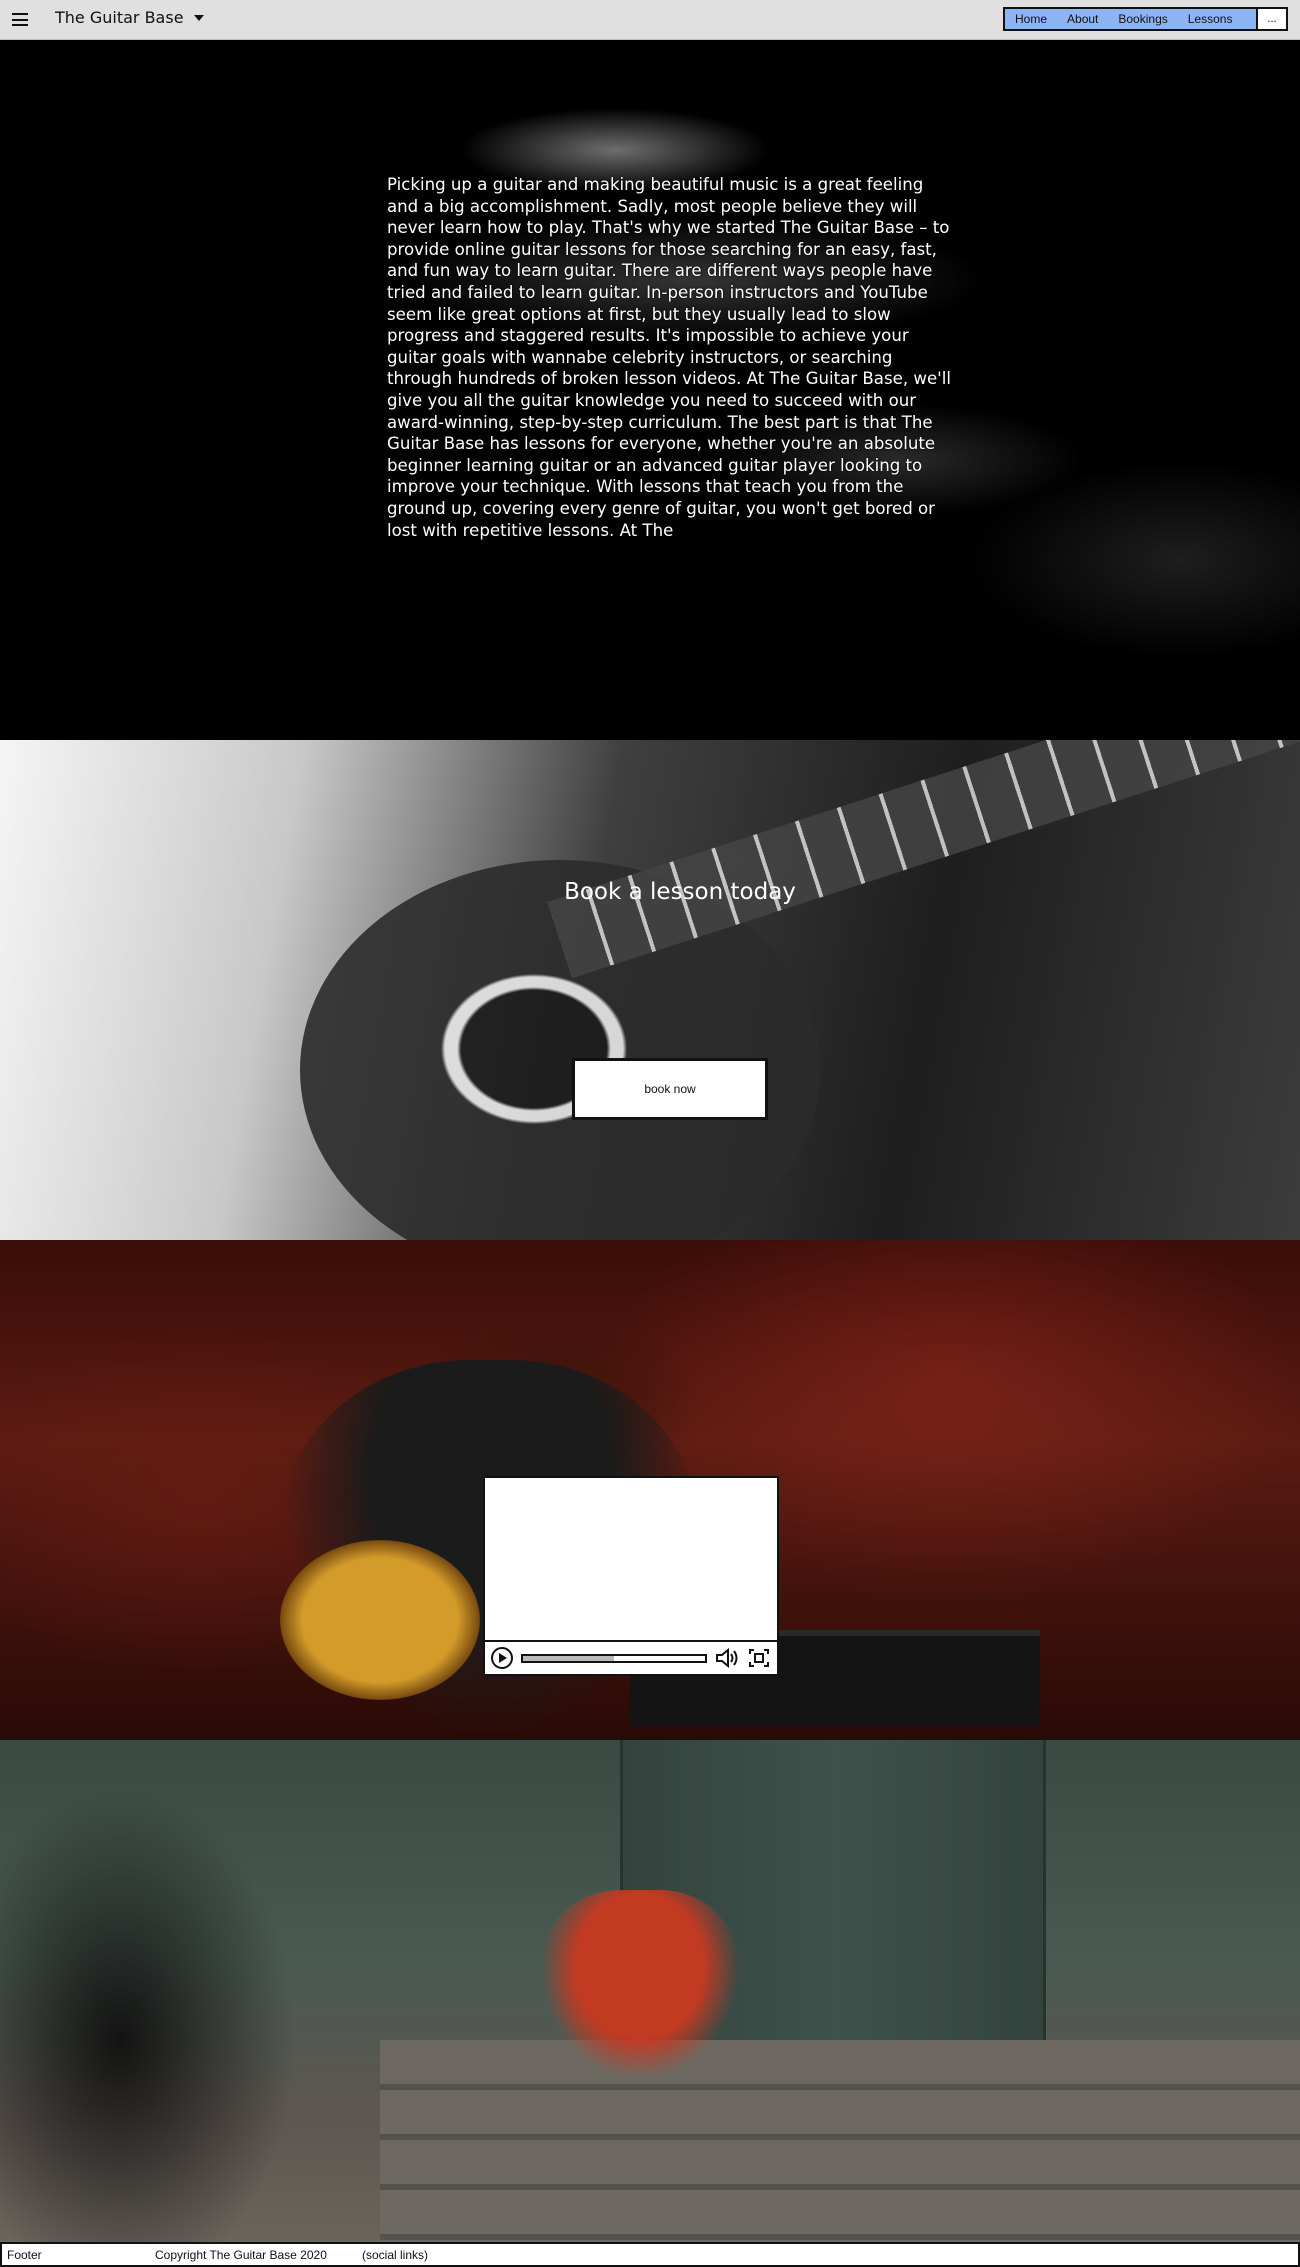 This screenshot has width=1300, height=2267. I want to click on book-now-button: book now, so click(670, 1089).